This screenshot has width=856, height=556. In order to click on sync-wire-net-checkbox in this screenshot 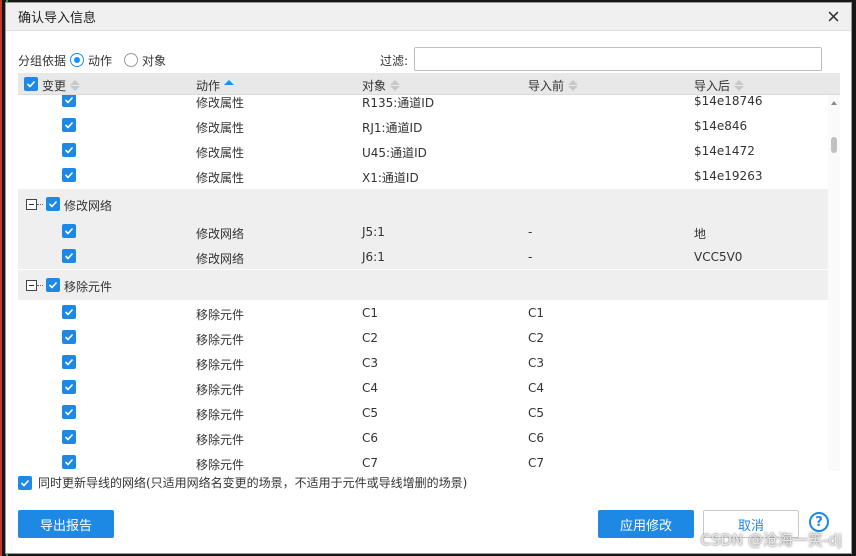, I will do `click(25, 482)`.